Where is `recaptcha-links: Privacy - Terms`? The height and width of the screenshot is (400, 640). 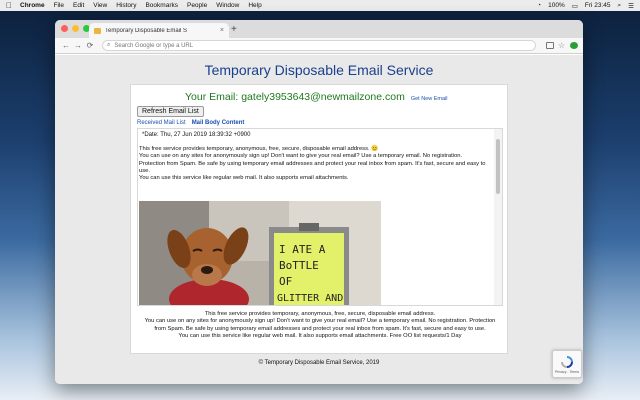
recaptcha-links: Privacy - Terms is located at coordinates (567, 372).